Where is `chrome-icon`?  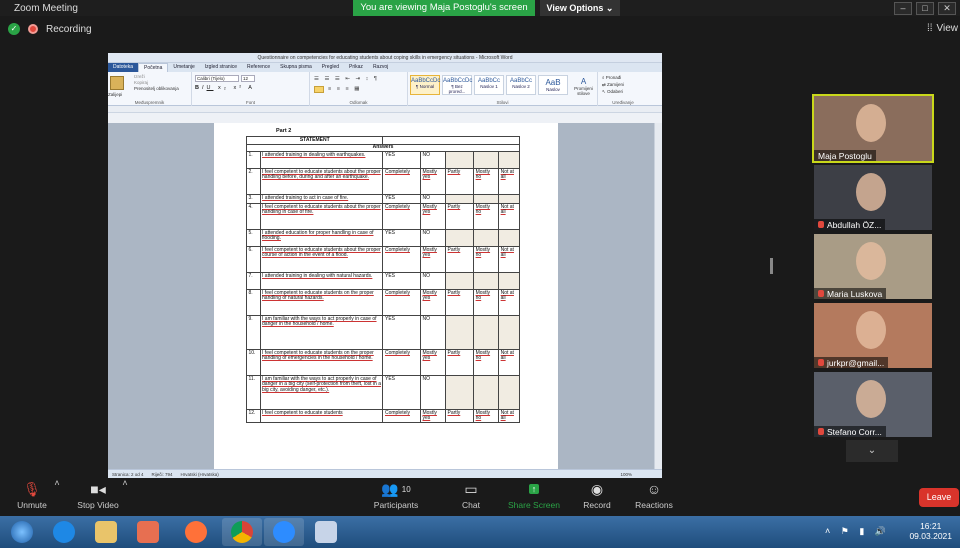
chrome-icon is located at coordinates (242, 532).